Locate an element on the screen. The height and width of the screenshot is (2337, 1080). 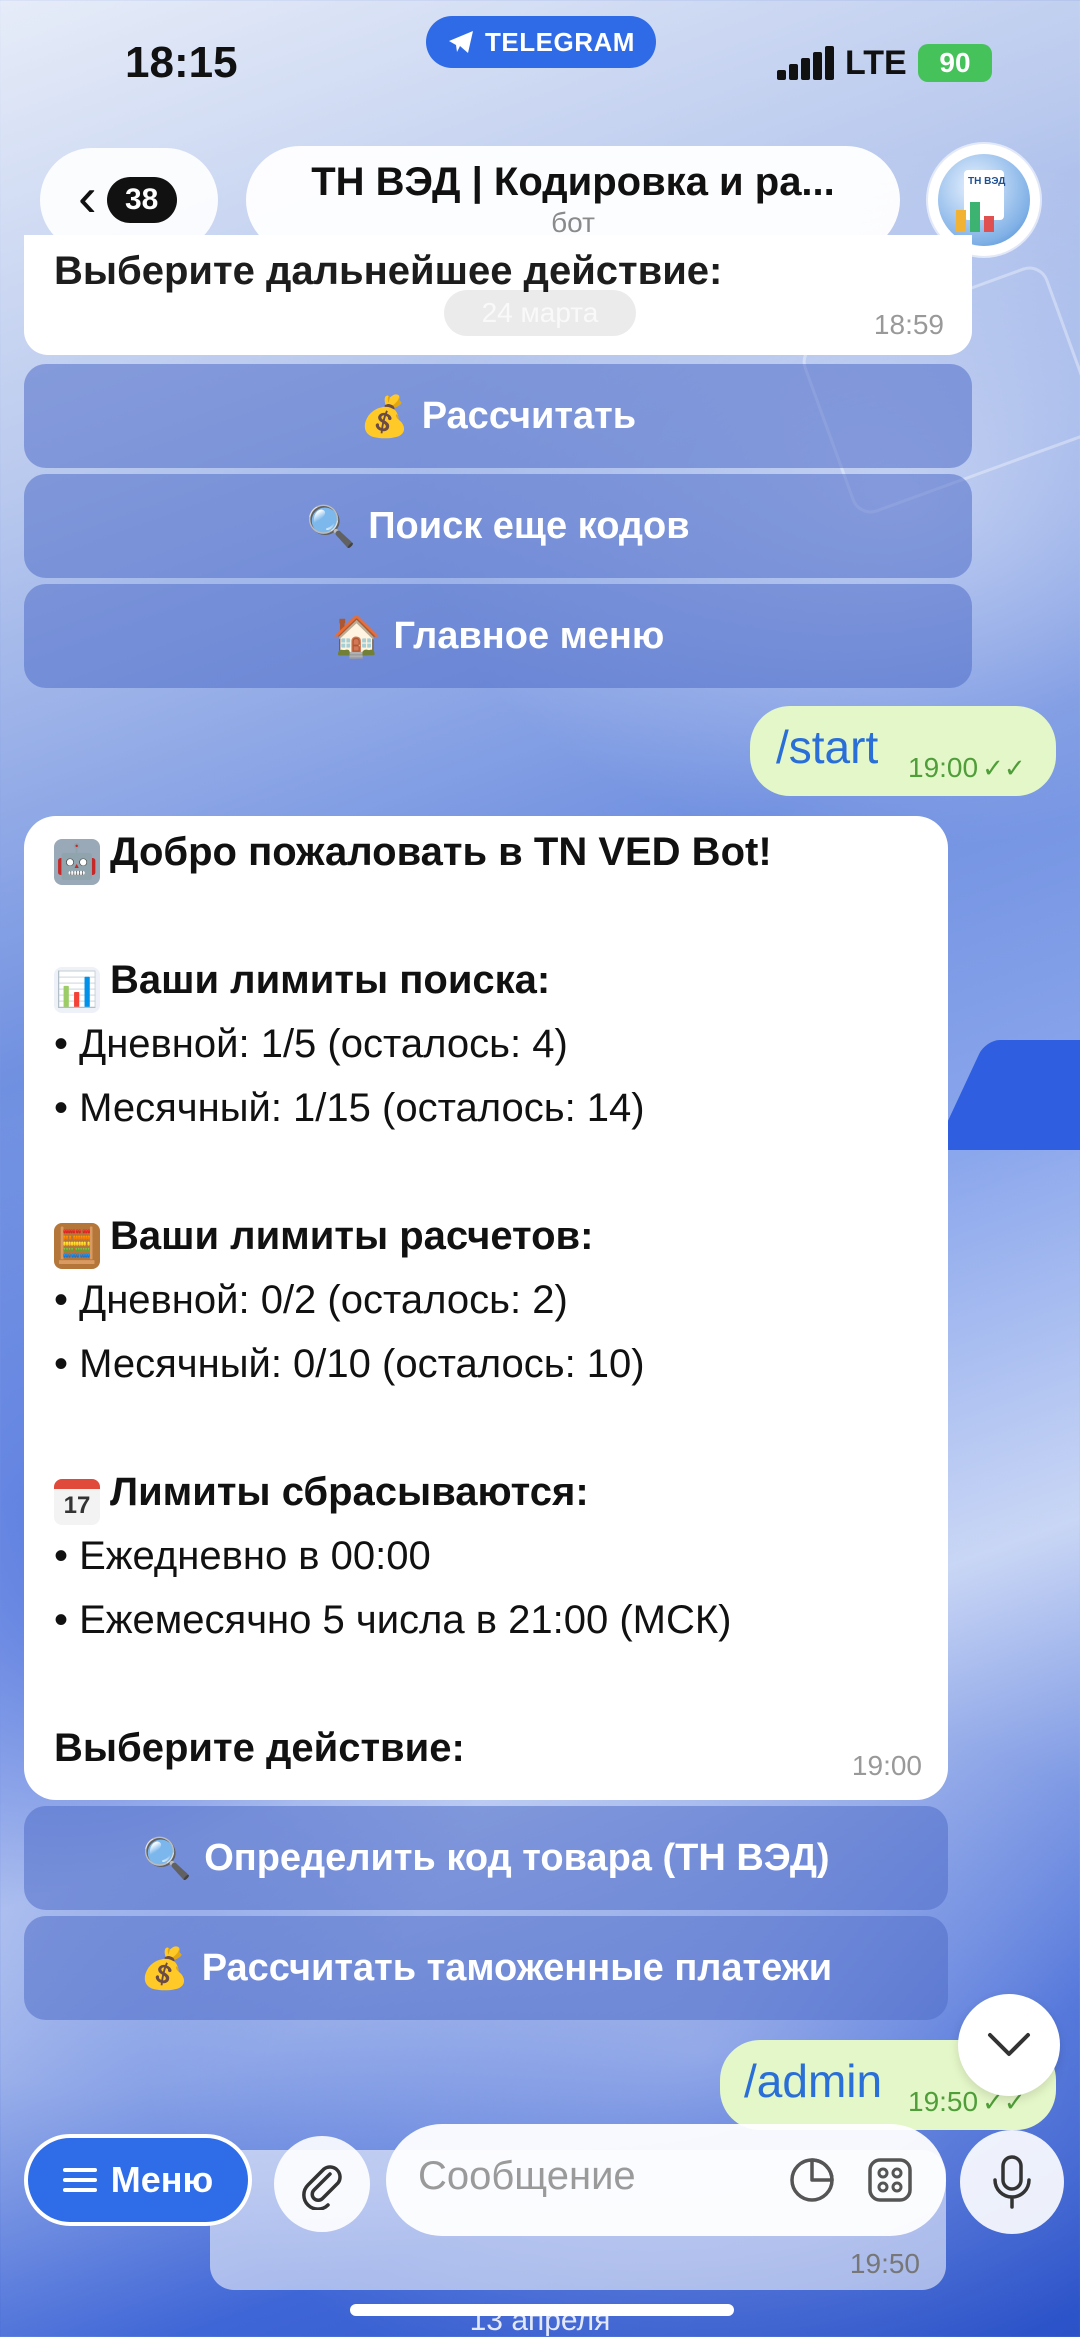
wallpaper-shape is located at coordinates (1007, 1095).